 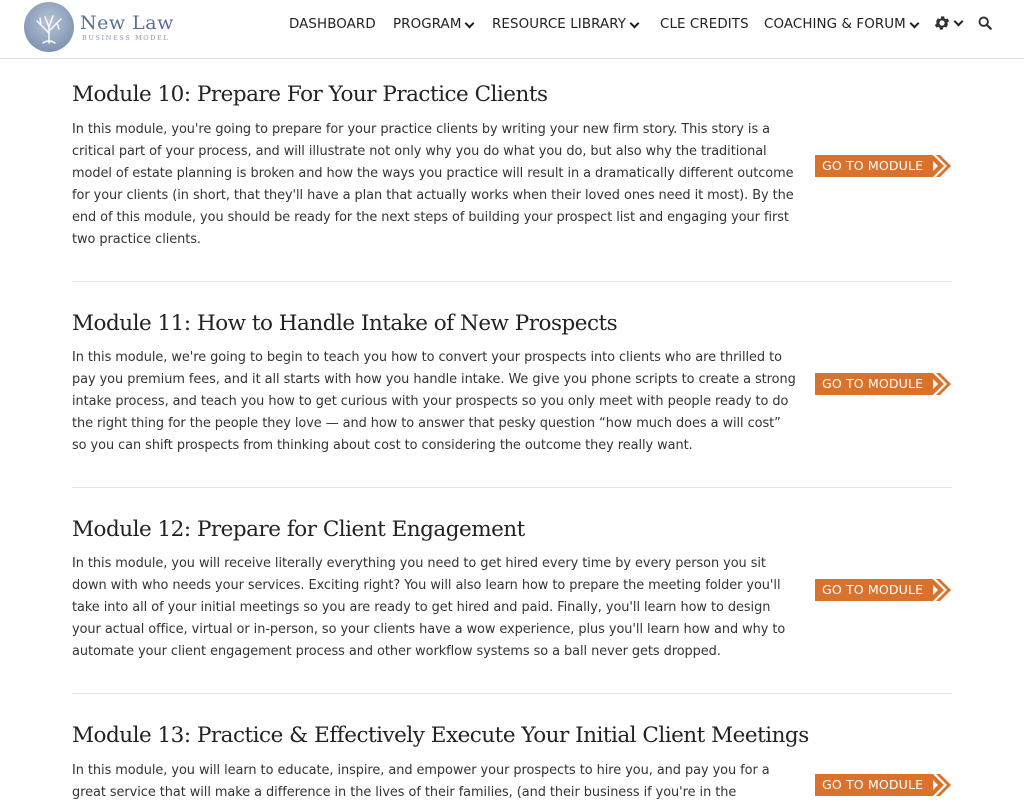 I want to click on nav-coaching-forum: COACHING & FORUM, so click(x=842, y=25).